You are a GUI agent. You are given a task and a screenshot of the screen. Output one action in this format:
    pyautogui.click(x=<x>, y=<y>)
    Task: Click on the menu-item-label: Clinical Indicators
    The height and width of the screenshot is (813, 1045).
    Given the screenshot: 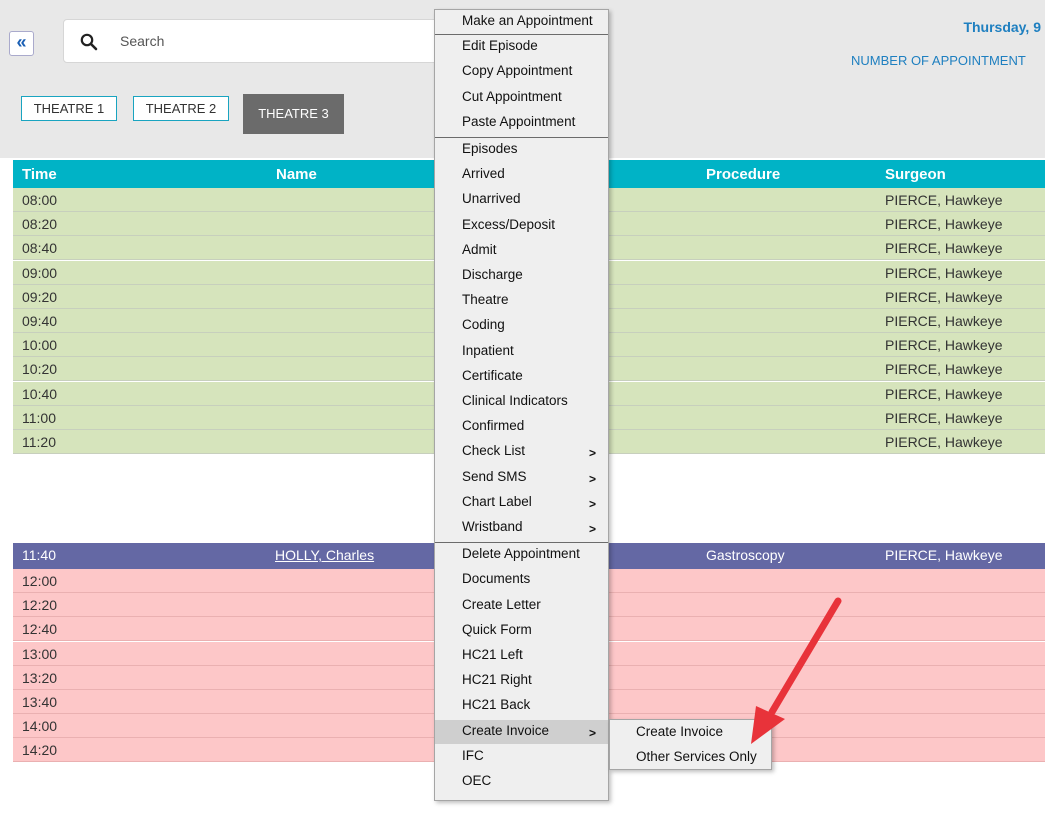 What is the action you would take?
    pyautogui.click(x=515, y=400)
    